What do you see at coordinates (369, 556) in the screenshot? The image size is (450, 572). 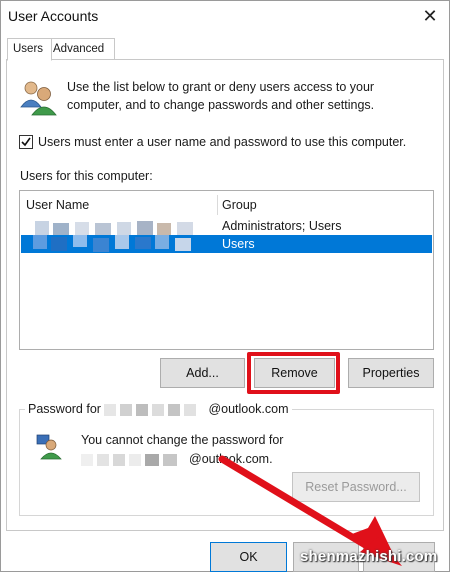 I see `watermark: shenmazhishi.com` at bounding box center [369, 556].